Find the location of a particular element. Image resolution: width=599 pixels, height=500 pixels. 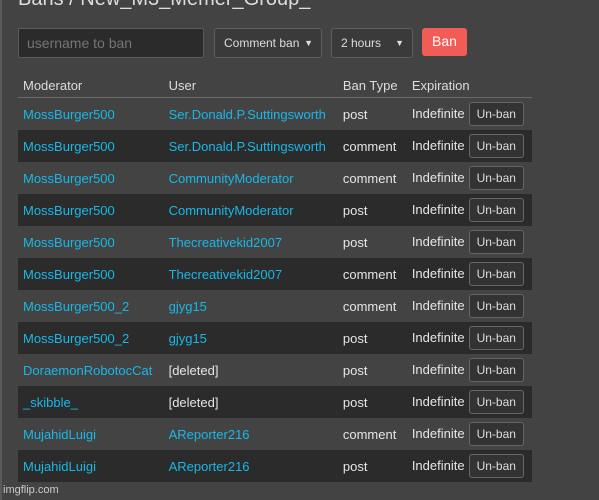

watermark: imgflip.com is located at coordinates (31, 490).